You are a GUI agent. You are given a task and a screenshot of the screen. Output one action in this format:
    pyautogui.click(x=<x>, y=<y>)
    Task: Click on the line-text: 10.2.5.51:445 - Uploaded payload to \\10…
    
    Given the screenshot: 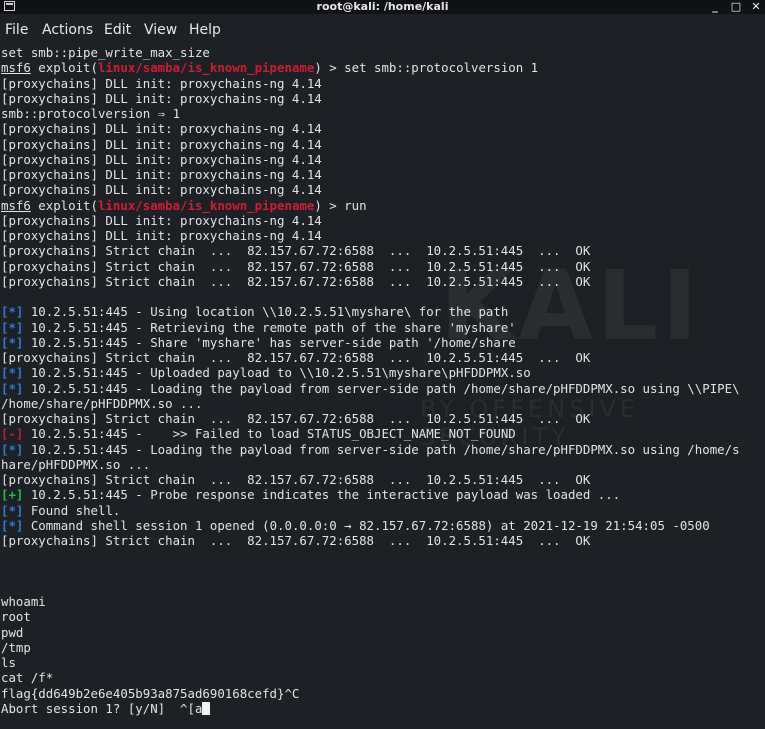 What is the action you would take?
    pyautogui.click(x=277, y=373)
    